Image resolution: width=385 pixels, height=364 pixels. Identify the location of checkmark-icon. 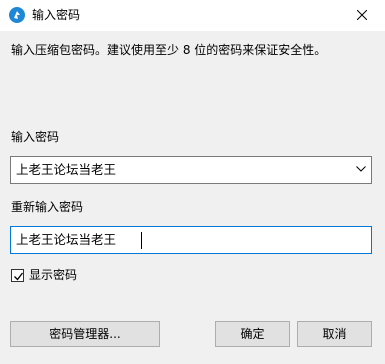
(19, 276).